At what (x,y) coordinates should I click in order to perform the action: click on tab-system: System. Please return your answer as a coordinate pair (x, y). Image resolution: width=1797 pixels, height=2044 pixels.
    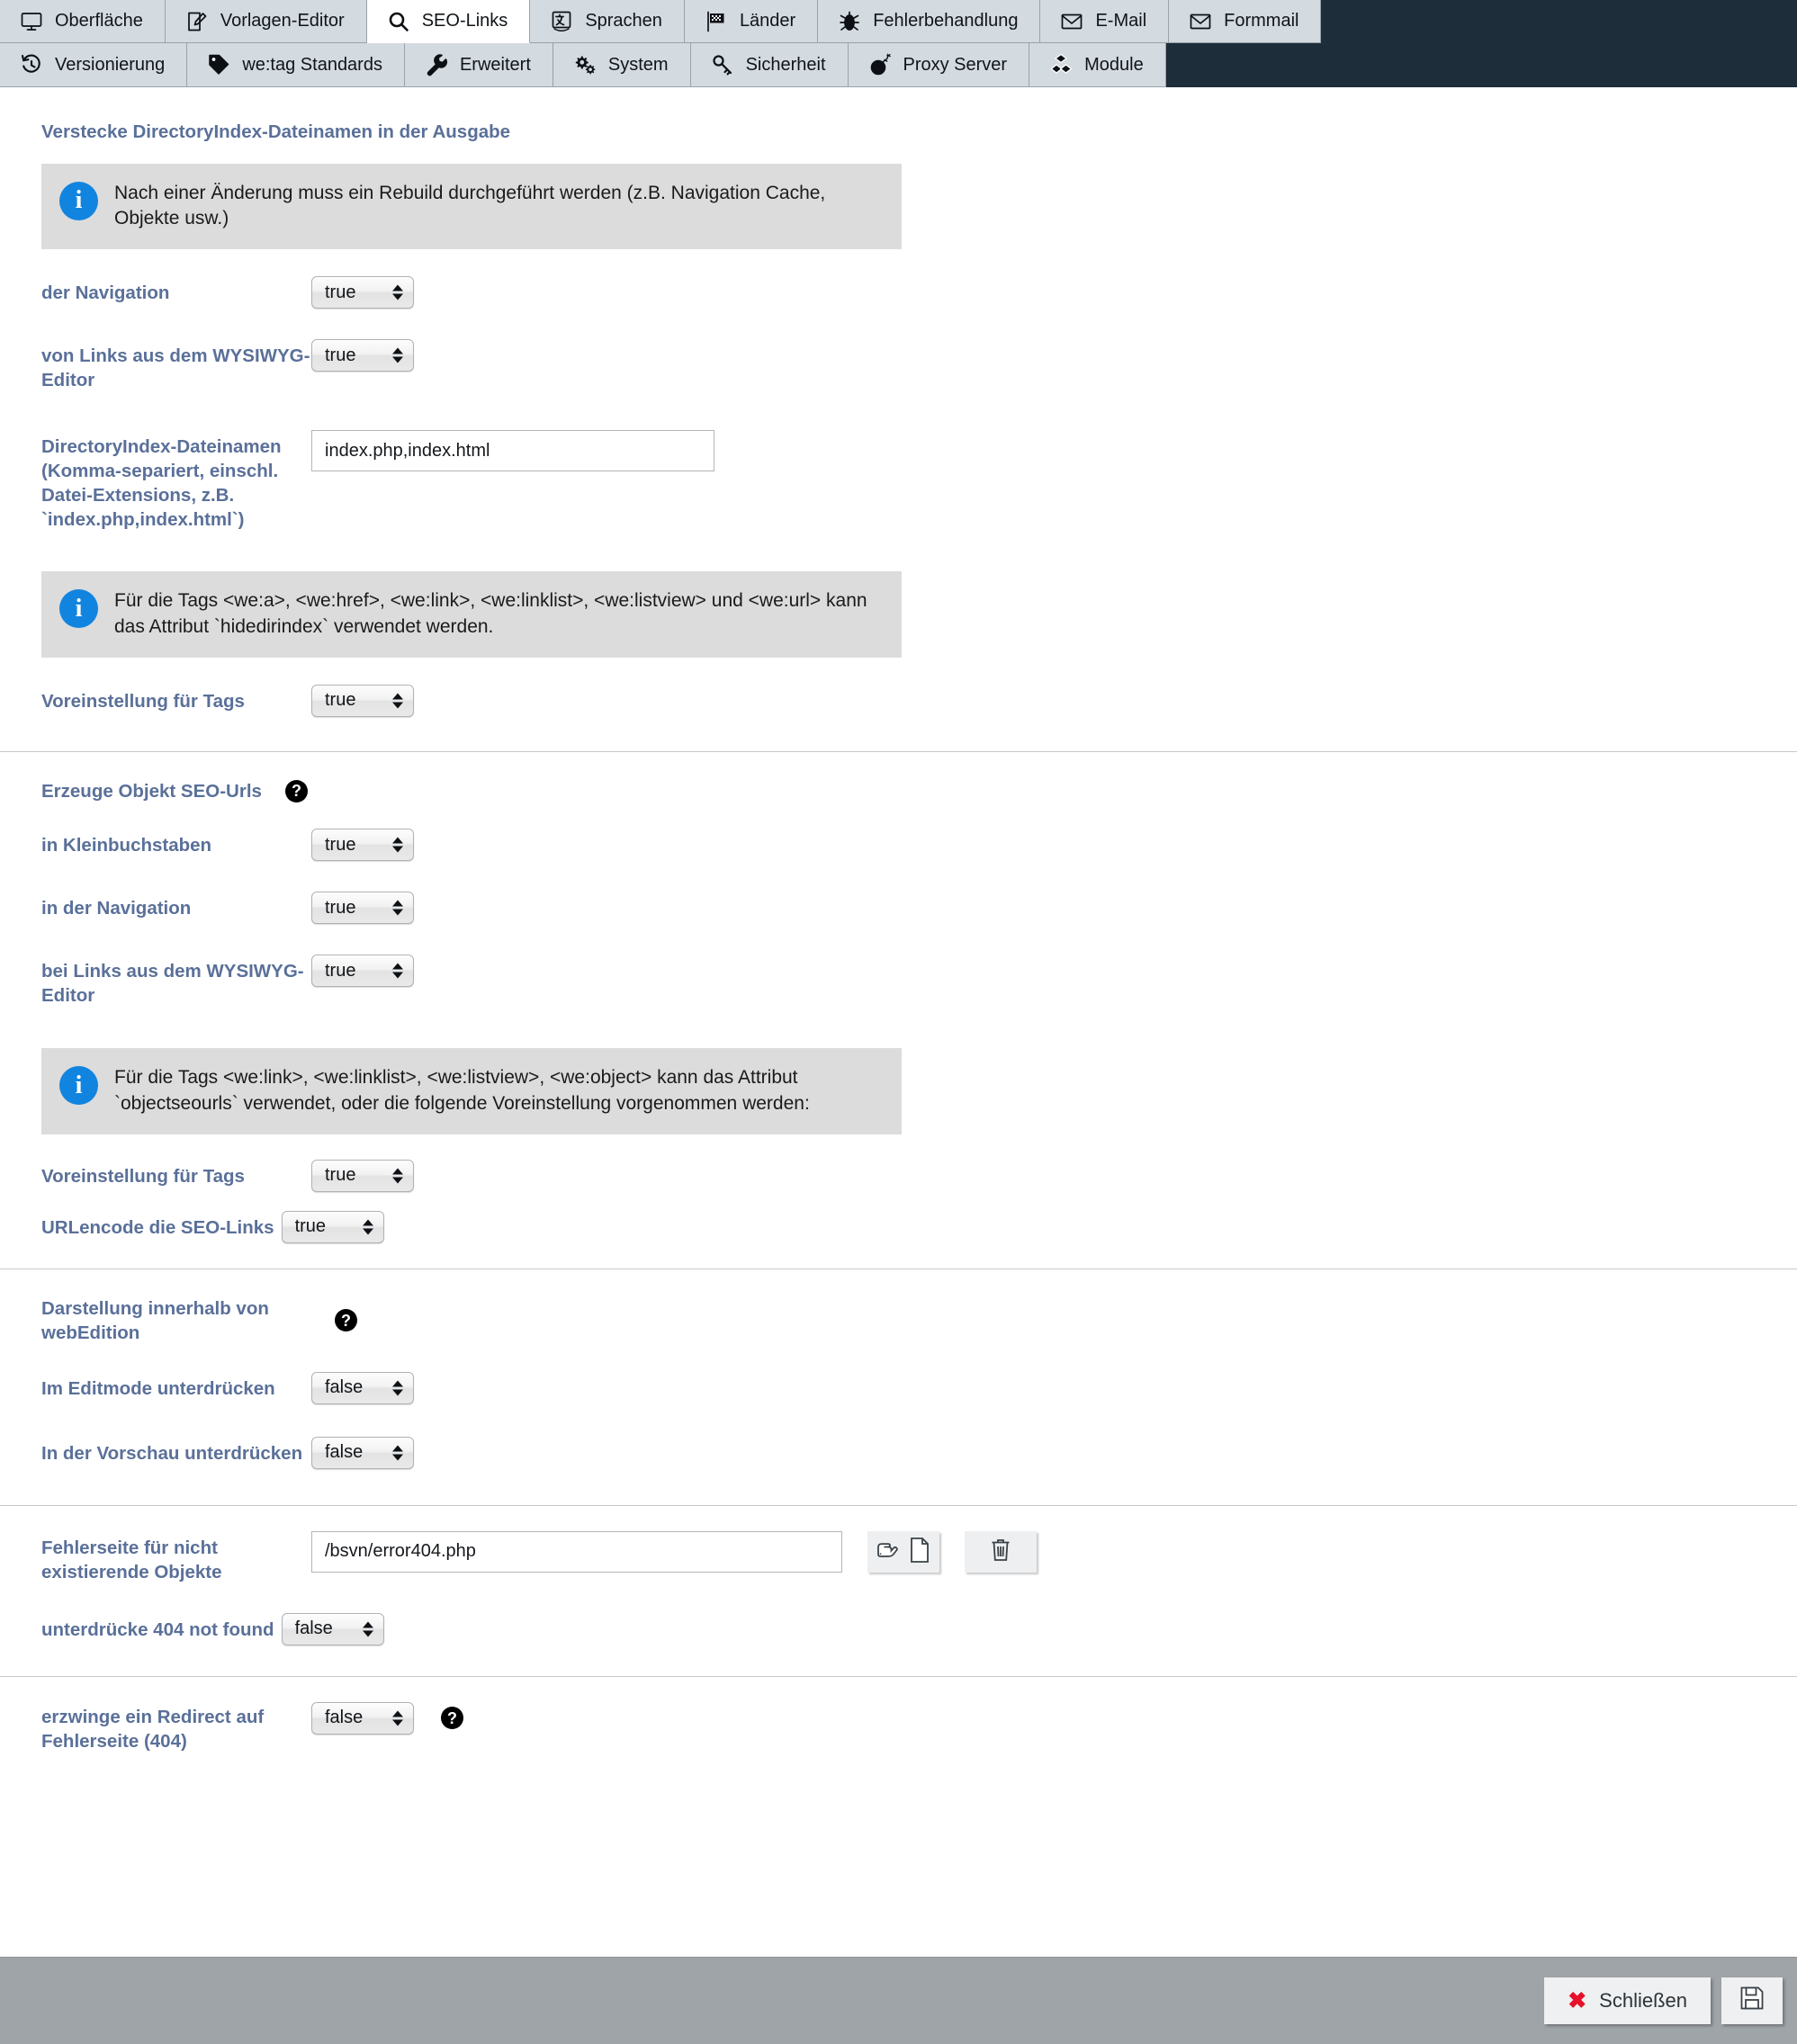
    Looking at the image, I should click on (622, 65).